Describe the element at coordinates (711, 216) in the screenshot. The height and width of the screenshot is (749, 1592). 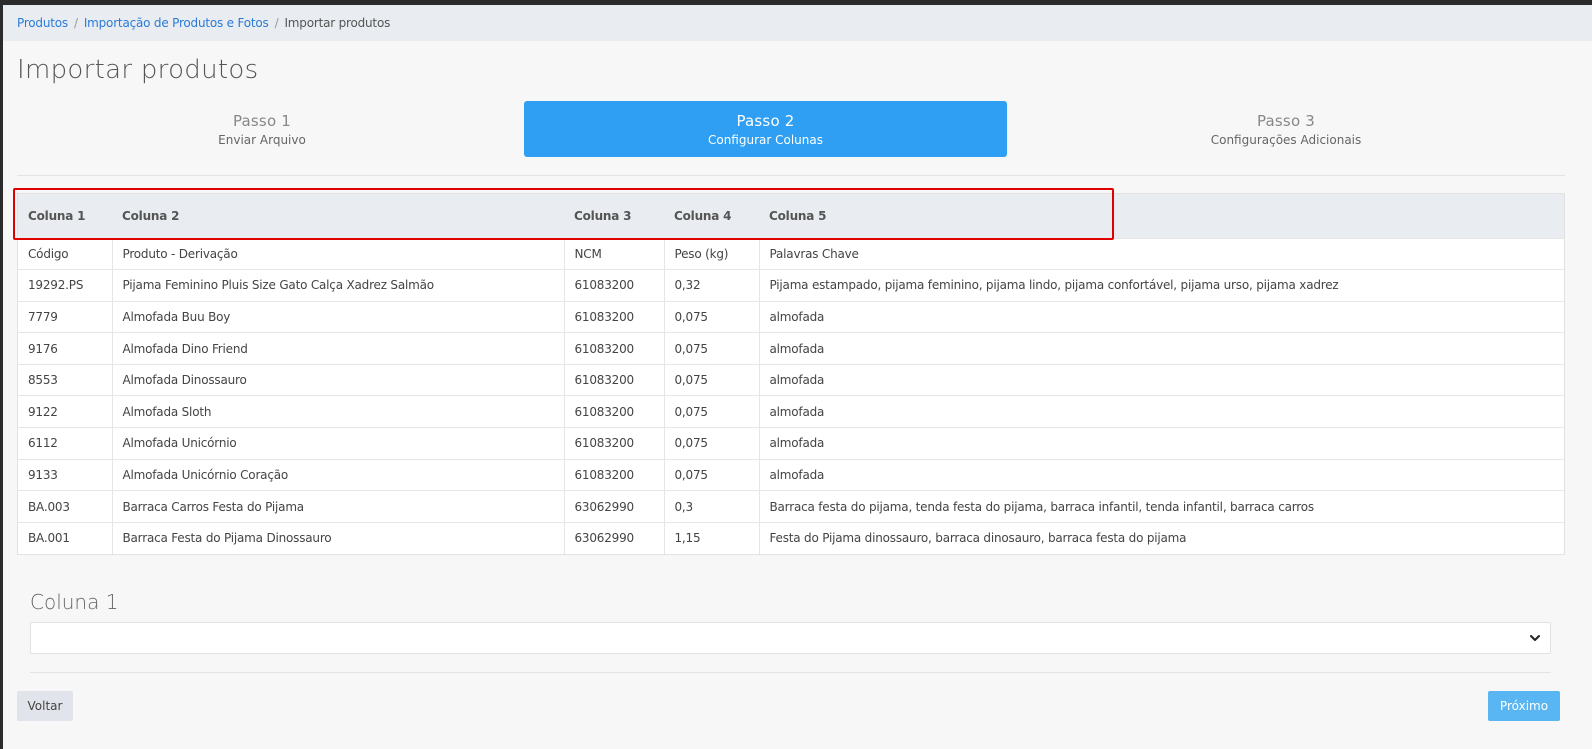
I see `column-header-4: Coluna 4` at that location.